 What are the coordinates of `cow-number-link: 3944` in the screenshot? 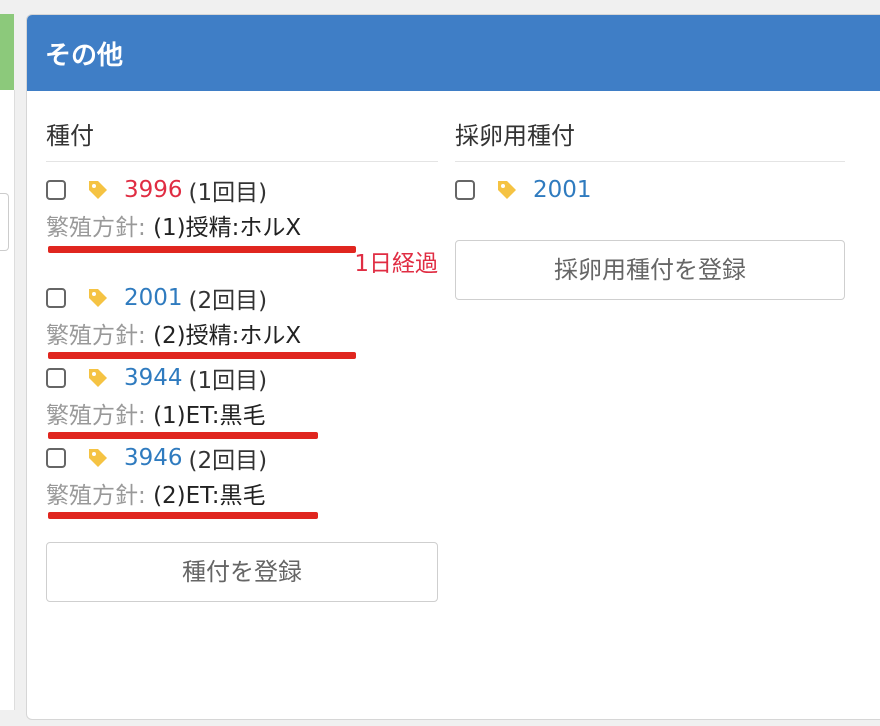 It's located at (153, 378).